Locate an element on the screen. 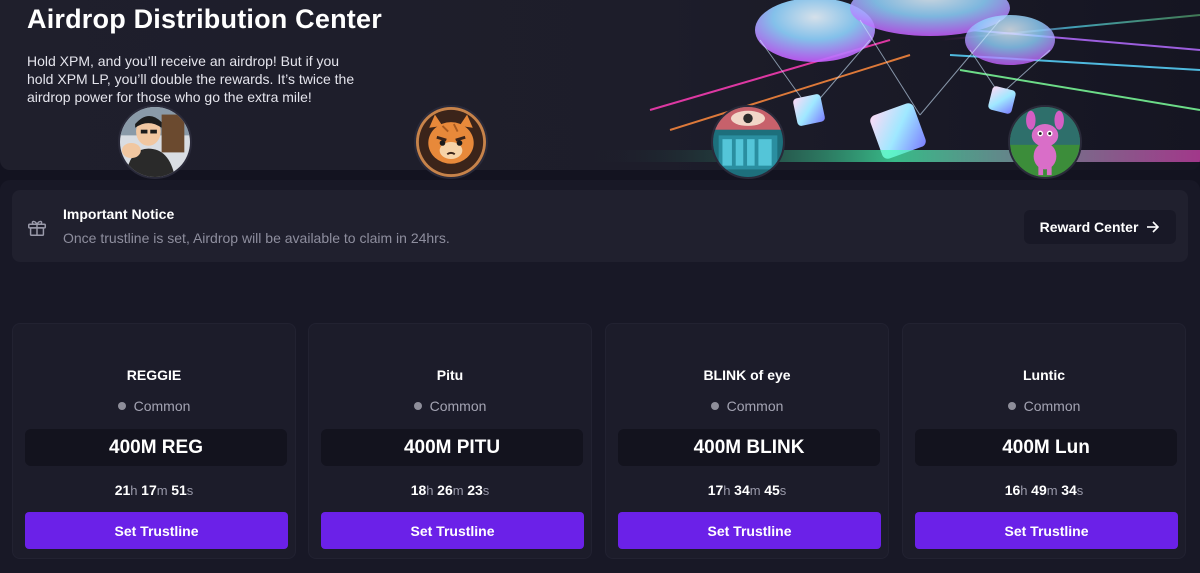 The width and height of the screenshot is (1200, 573). airdrop-amount: 400M Lun is located at coordinates (1046, 447).